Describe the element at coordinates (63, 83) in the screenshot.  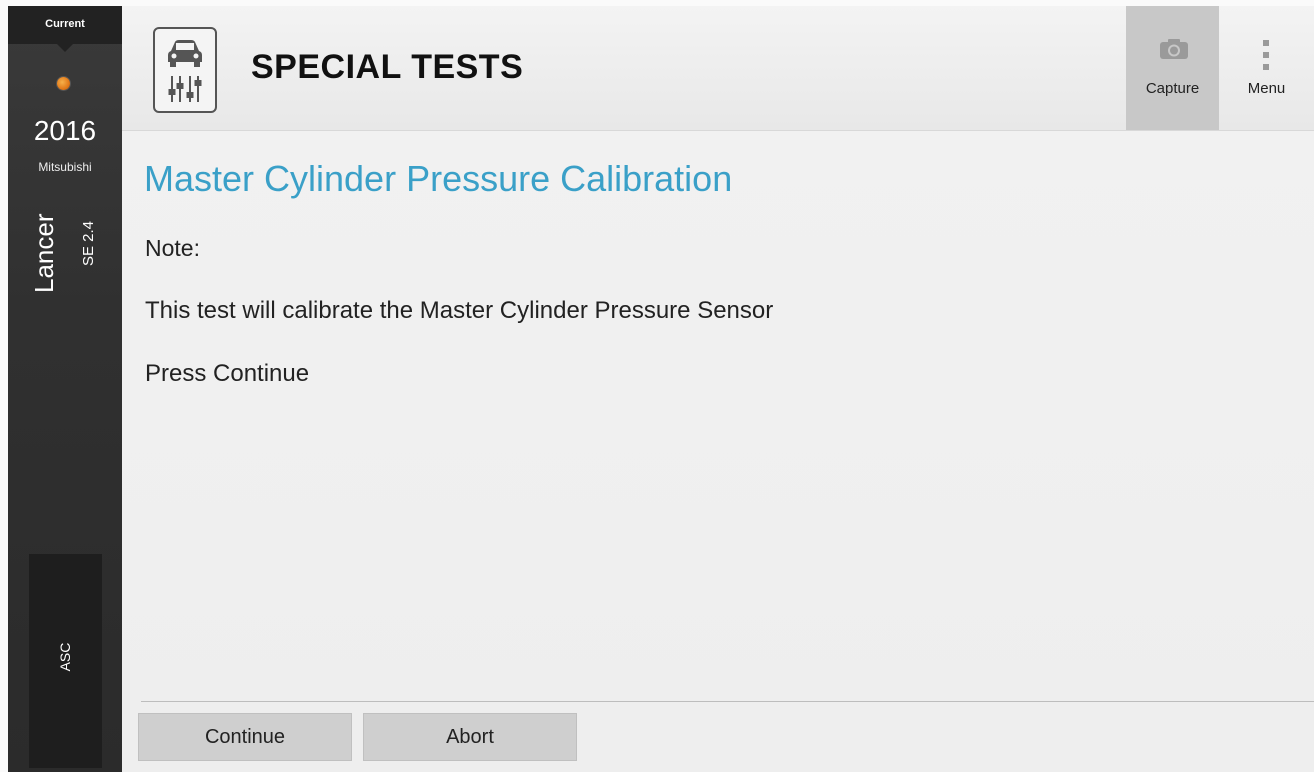
I see `status-dot-icon` at that location.